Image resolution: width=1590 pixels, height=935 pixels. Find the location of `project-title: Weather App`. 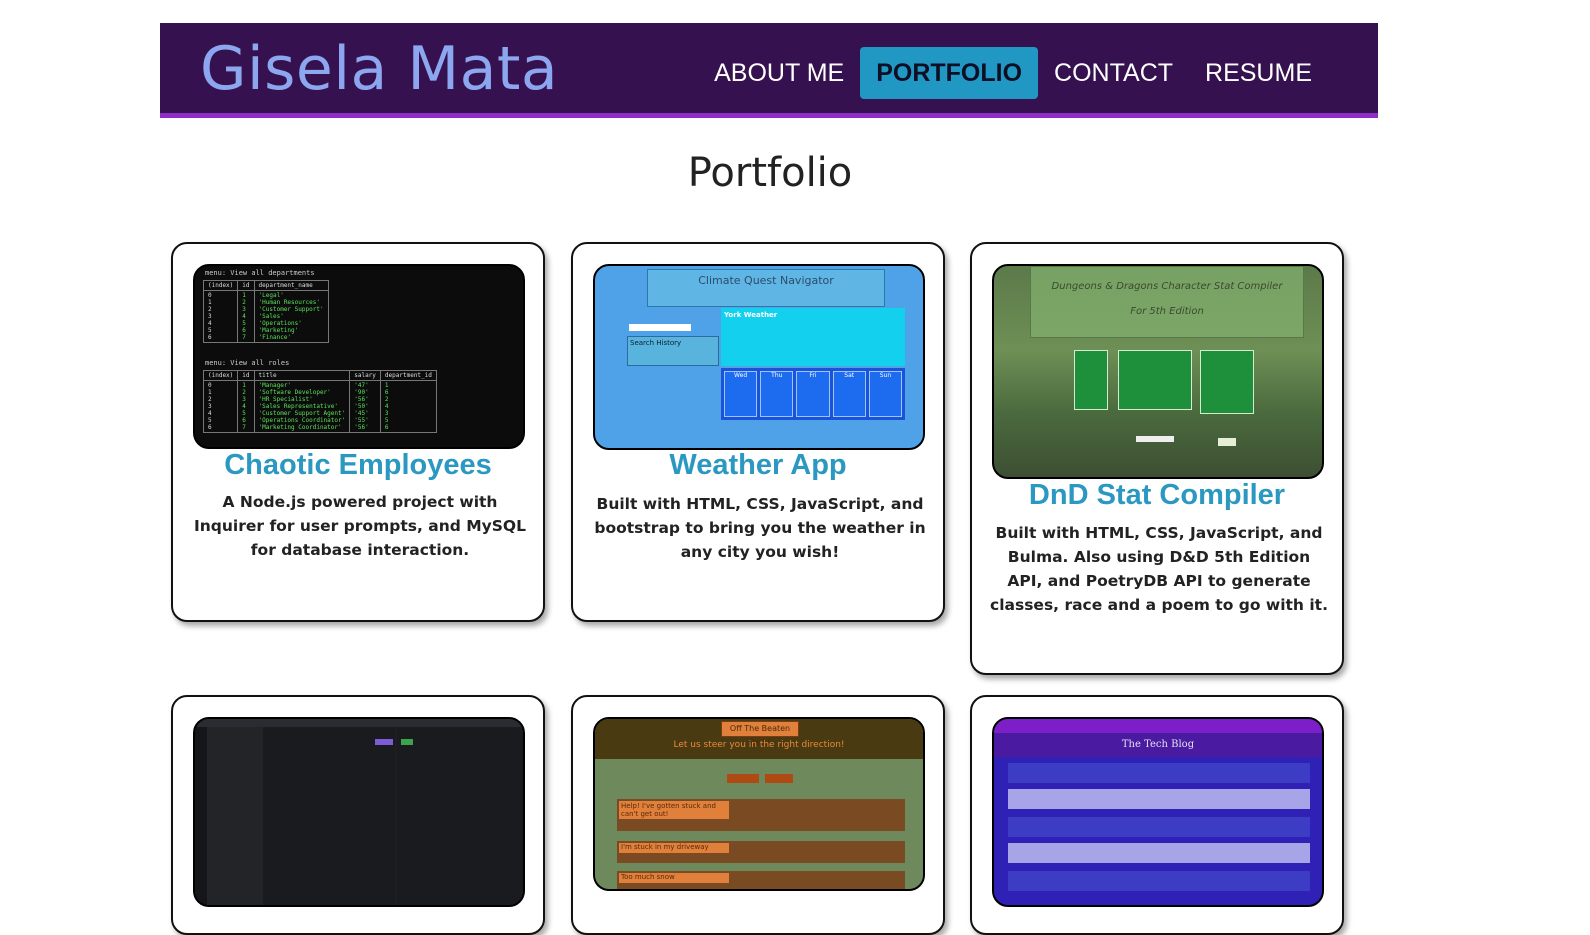

project-title: Weather App is located at coordinates (758, 465).